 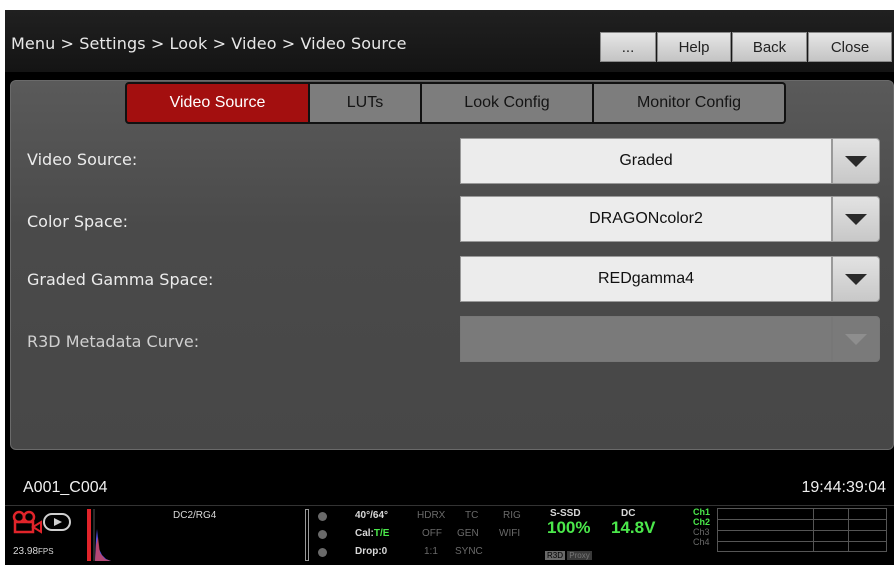 I want to click on close-button: Close, so click(x=850, y=47).